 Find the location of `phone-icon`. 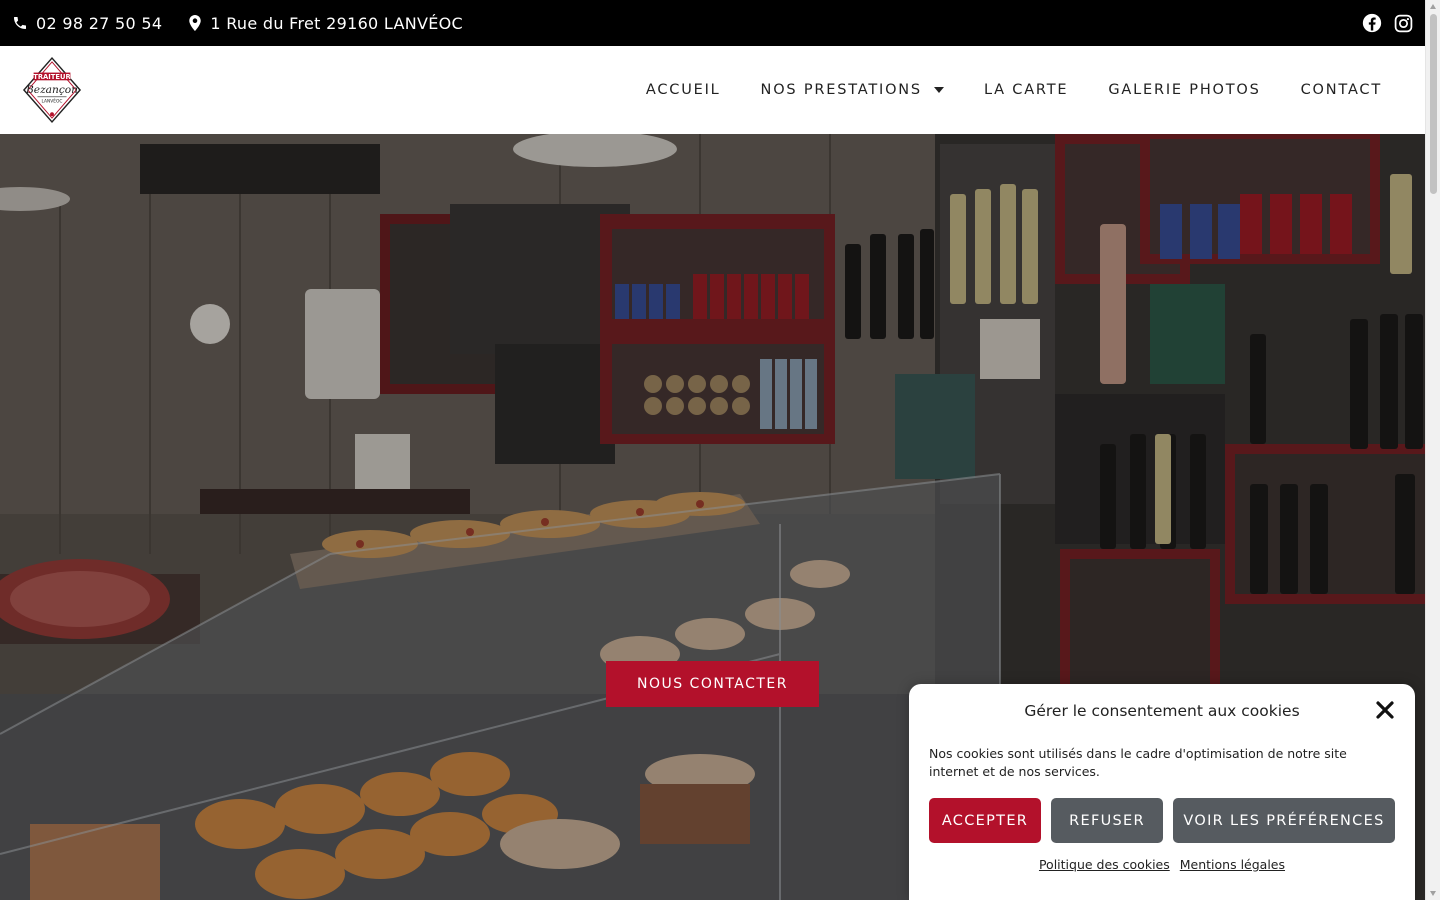

phone-icon is located at coordinates (20, 23).